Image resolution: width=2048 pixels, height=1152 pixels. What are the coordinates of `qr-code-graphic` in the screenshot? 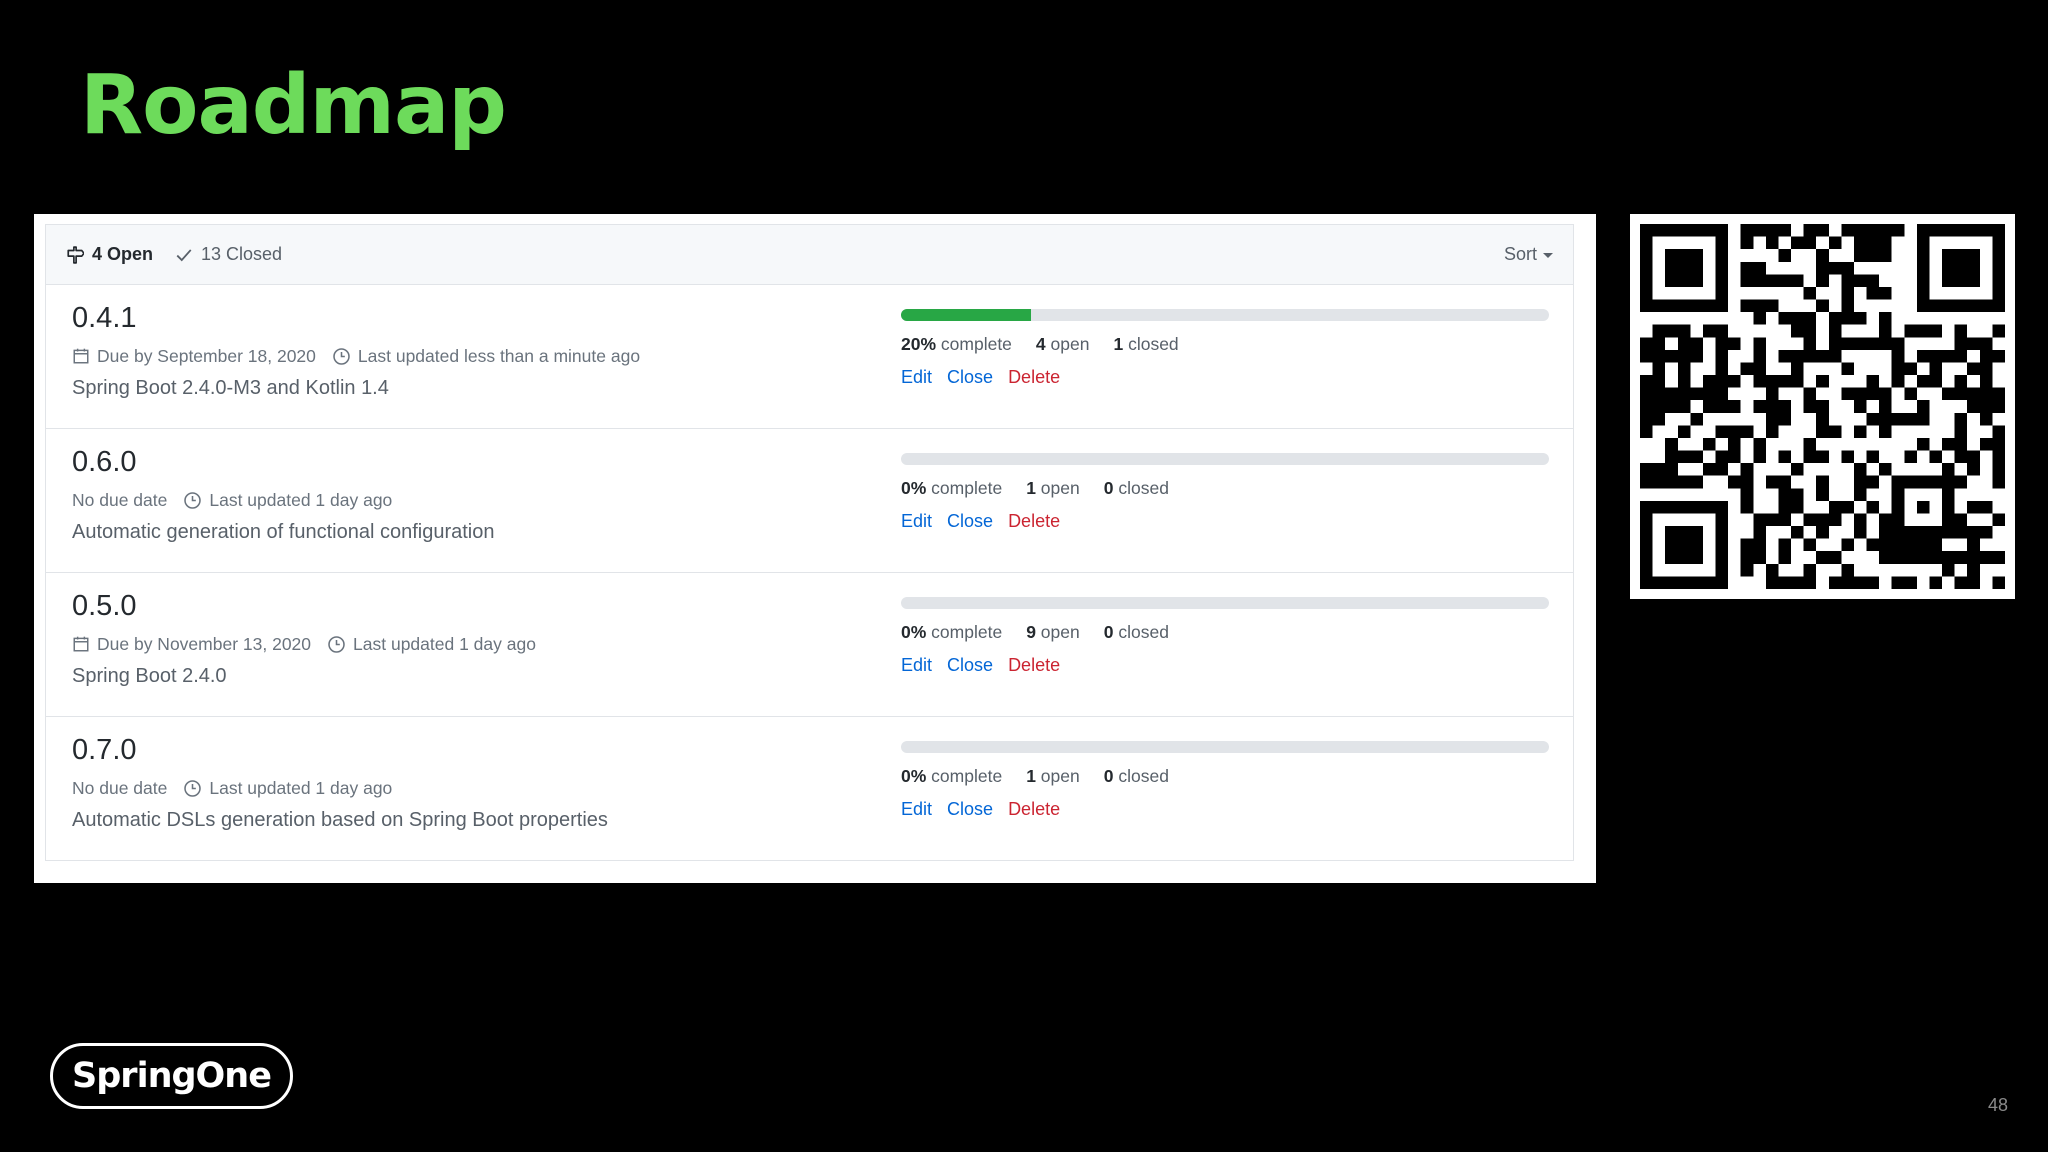 It's located at (1822, 406).